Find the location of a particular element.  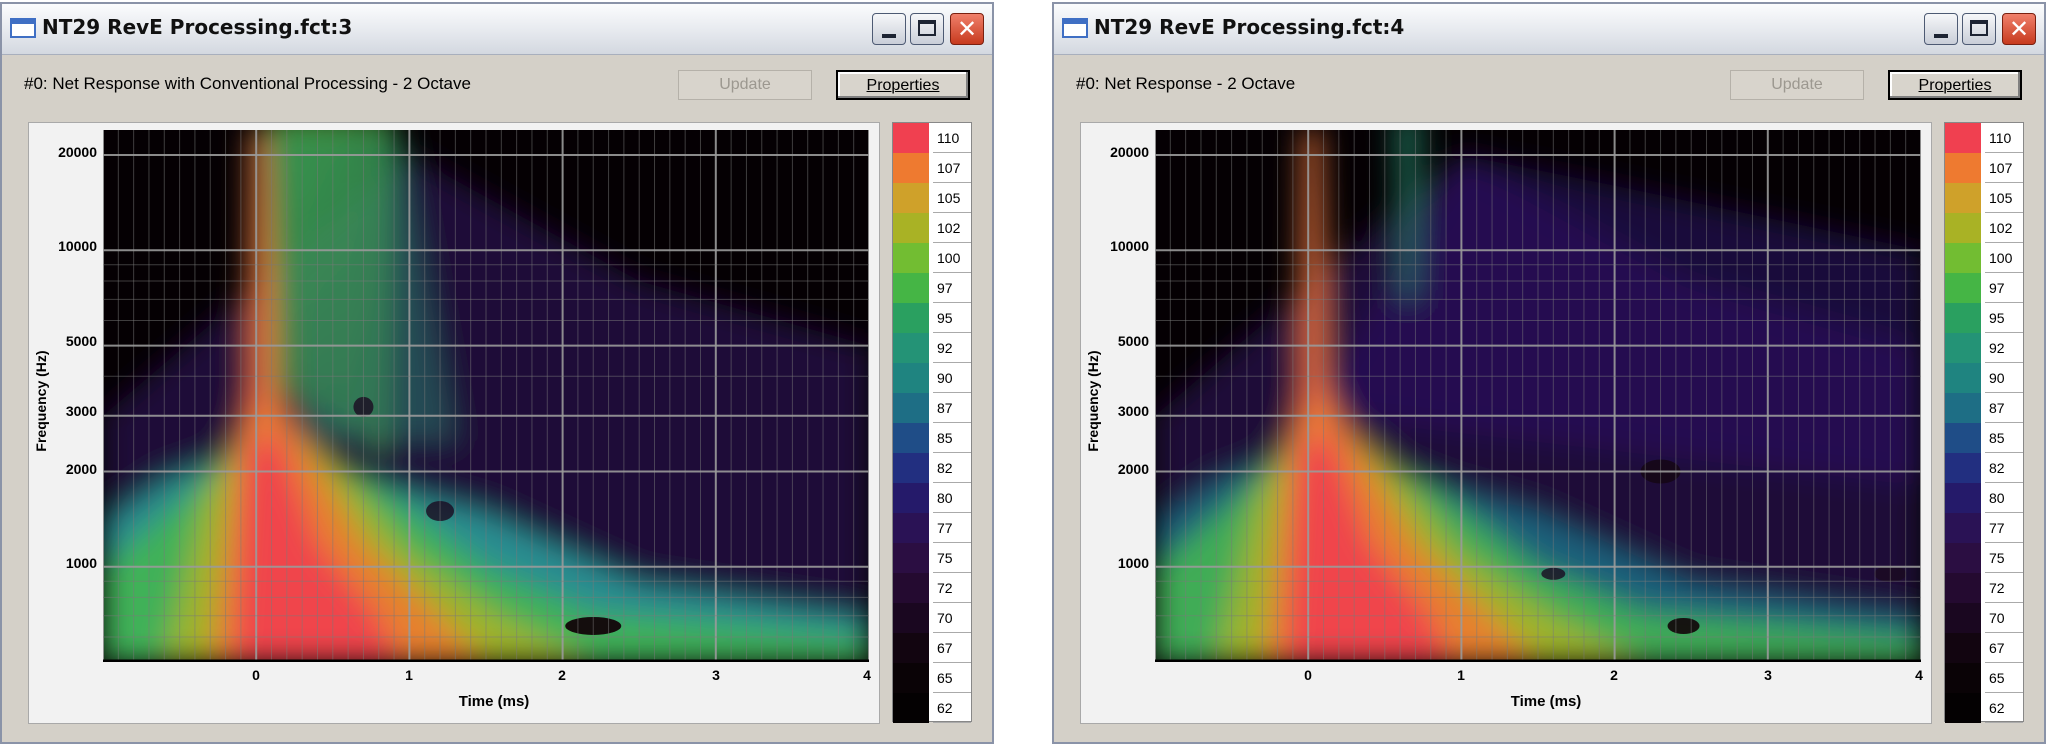

colorbar-label: 67 is located at coordinates (952, 648).